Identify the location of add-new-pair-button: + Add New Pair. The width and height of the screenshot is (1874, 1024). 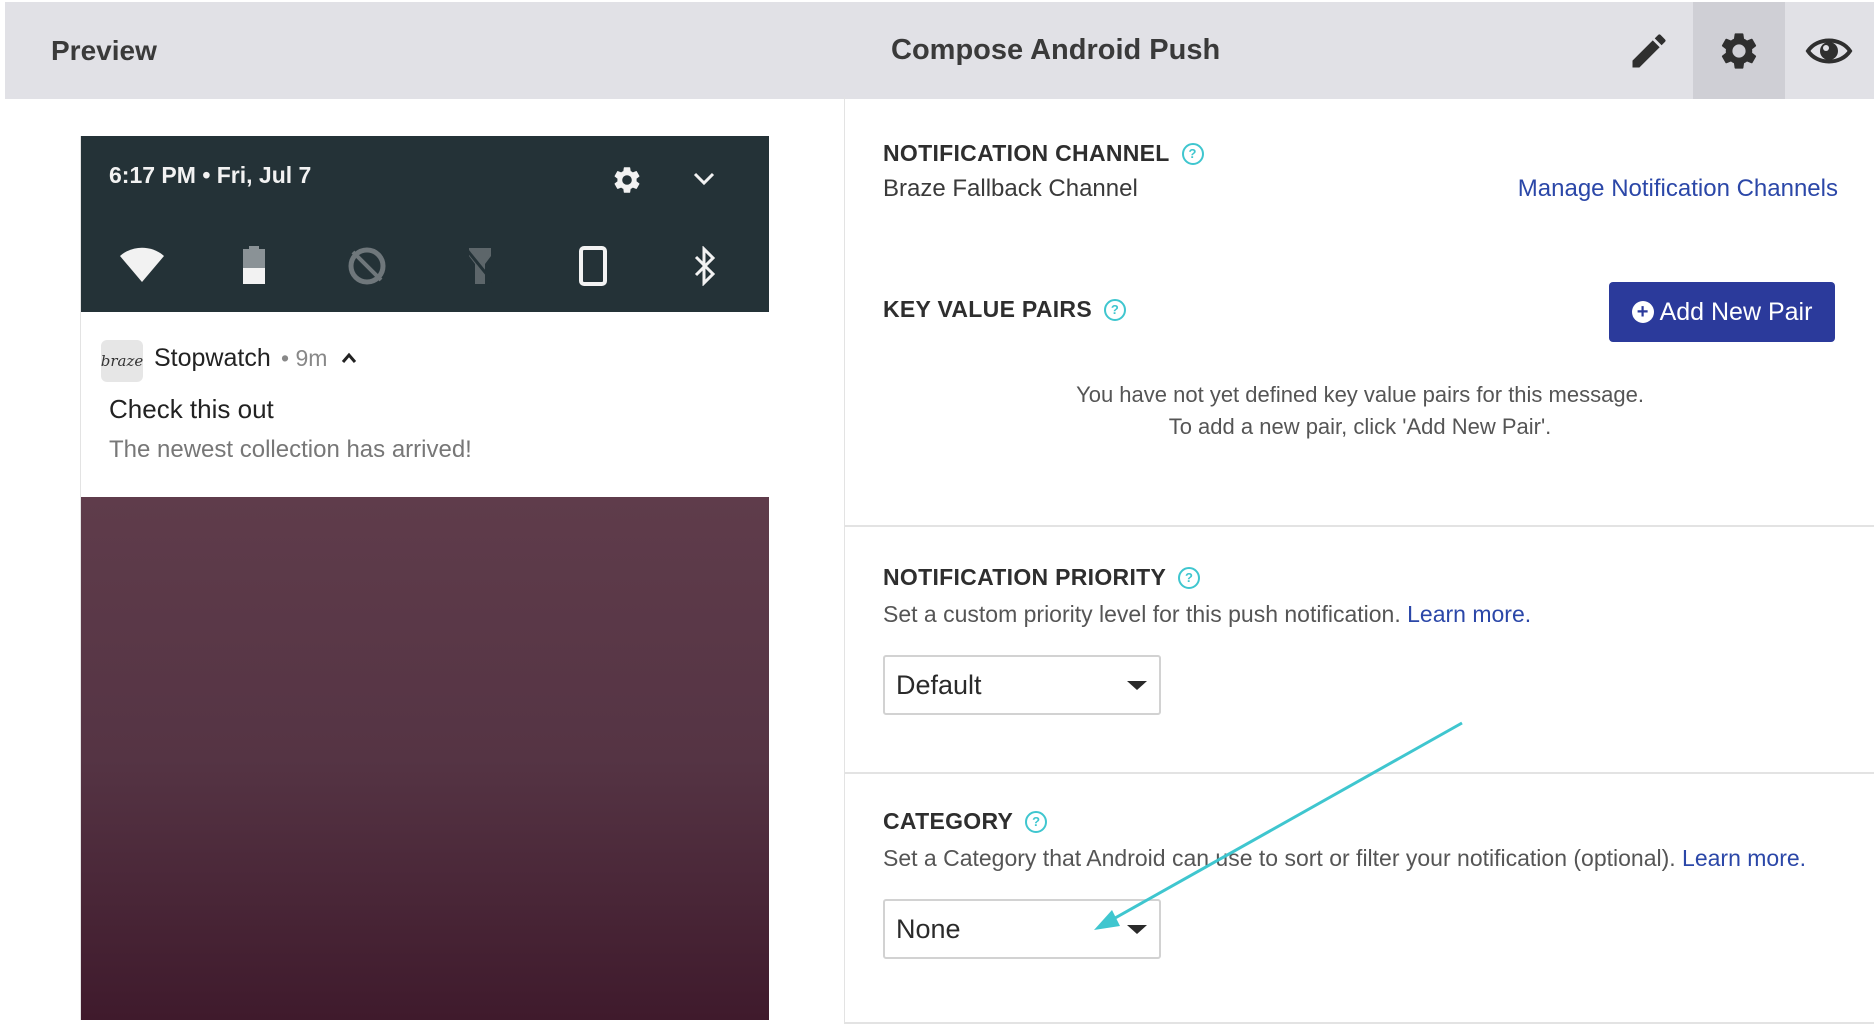
(1722, 312).